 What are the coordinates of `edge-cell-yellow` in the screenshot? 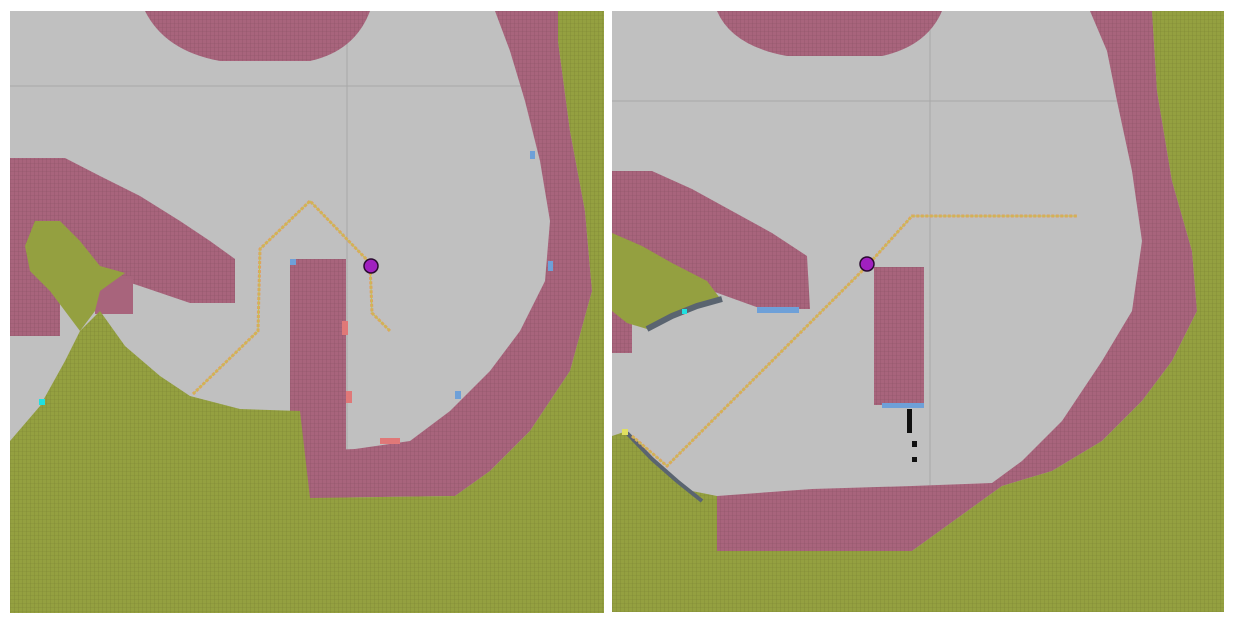 It's located at (625, 432).